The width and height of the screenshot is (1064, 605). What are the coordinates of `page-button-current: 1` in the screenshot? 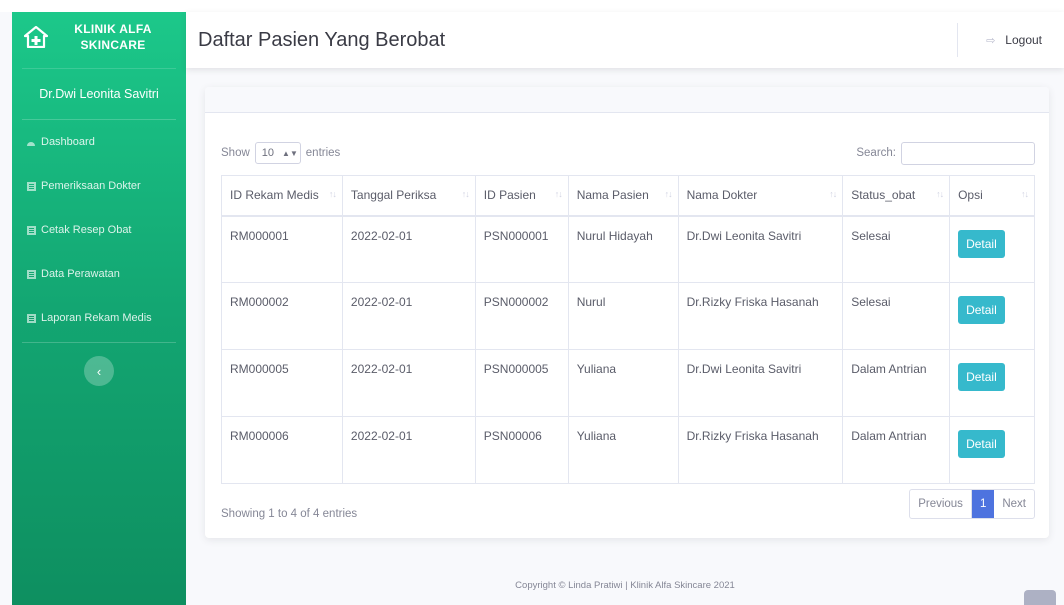 It's located at (983, 504).